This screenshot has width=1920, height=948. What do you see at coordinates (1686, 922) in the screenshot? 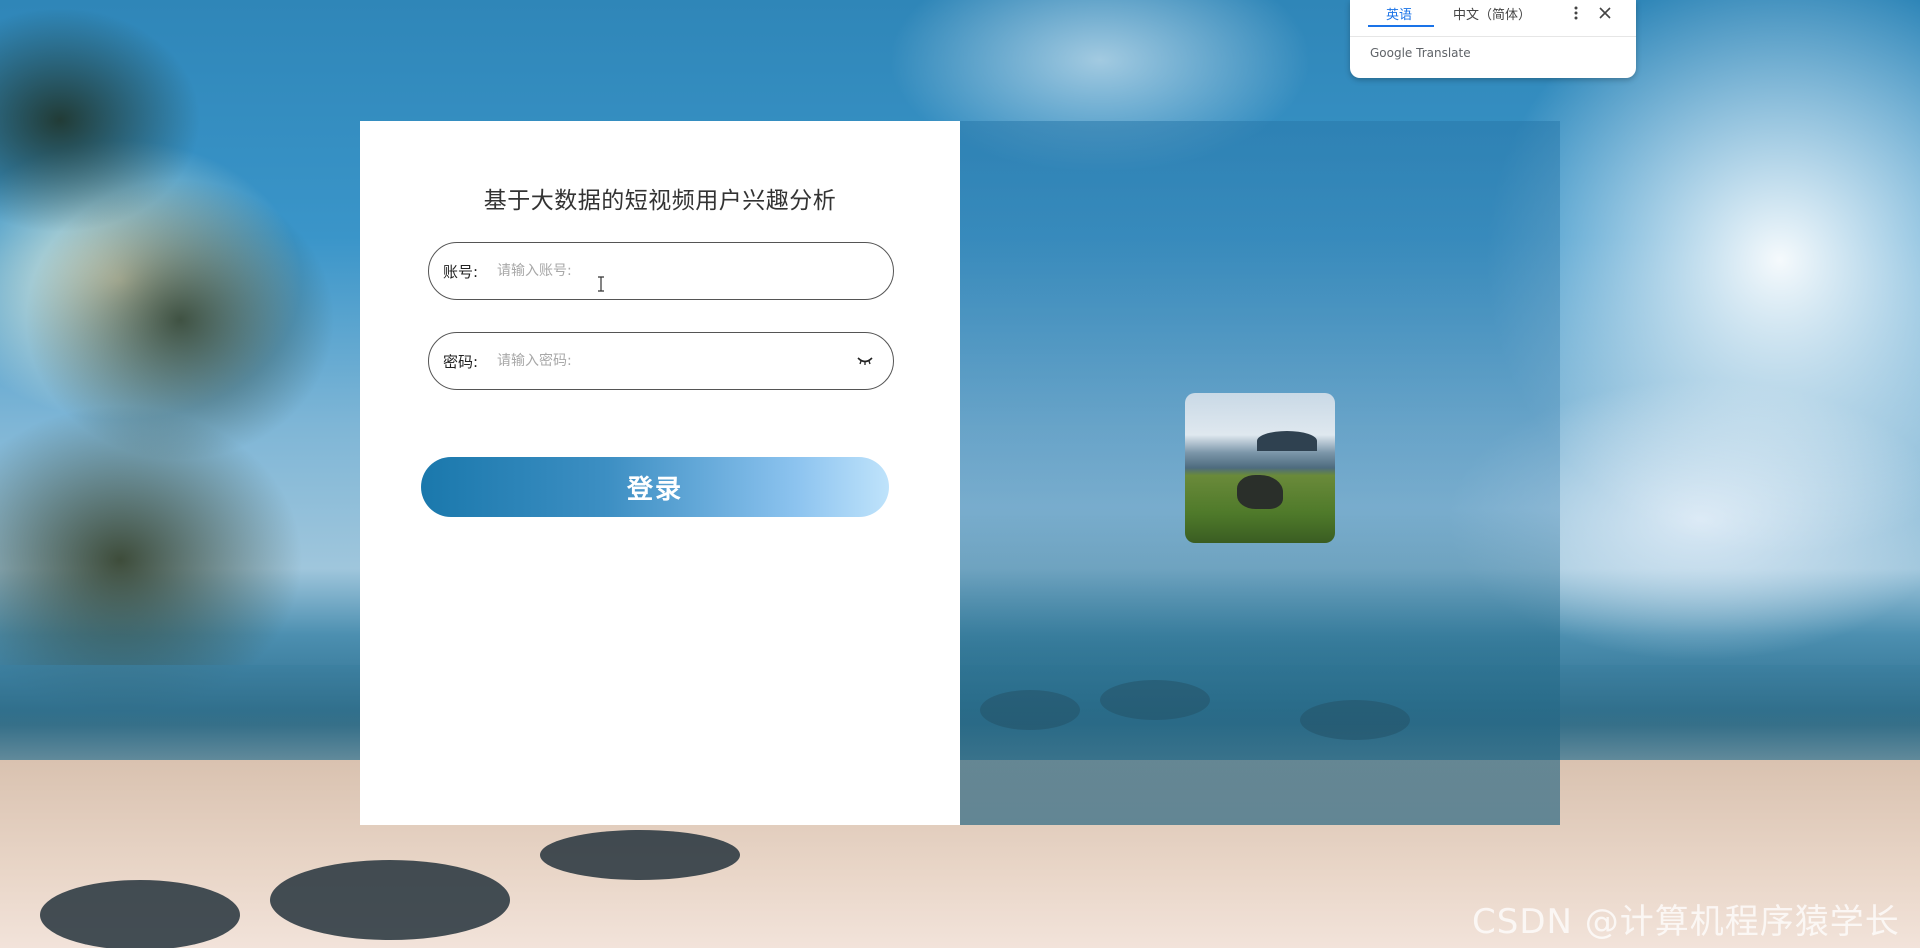
I see `watermark: CSDN @计算机程序猿学长` at bounding box center [1686, 922].